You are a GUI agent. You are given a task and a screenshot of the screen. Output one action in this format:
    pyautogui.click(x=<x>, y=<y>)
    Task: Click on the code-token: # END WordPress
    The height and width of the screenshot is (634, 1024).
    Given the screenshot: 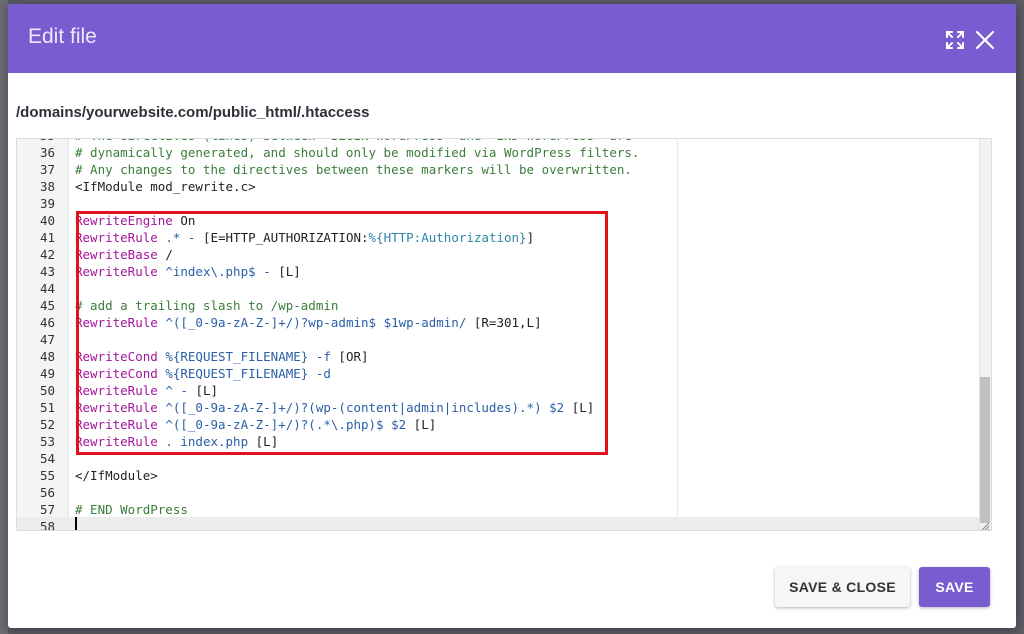 What is the action you would take?
    pyautogui.click(x=131, y=509)
    